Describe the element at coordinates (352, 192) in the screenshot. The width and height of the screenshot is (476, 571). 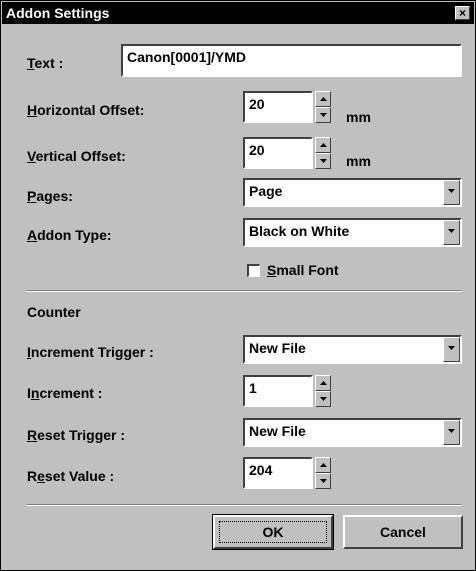
I see `pages-select: Page` at that location.